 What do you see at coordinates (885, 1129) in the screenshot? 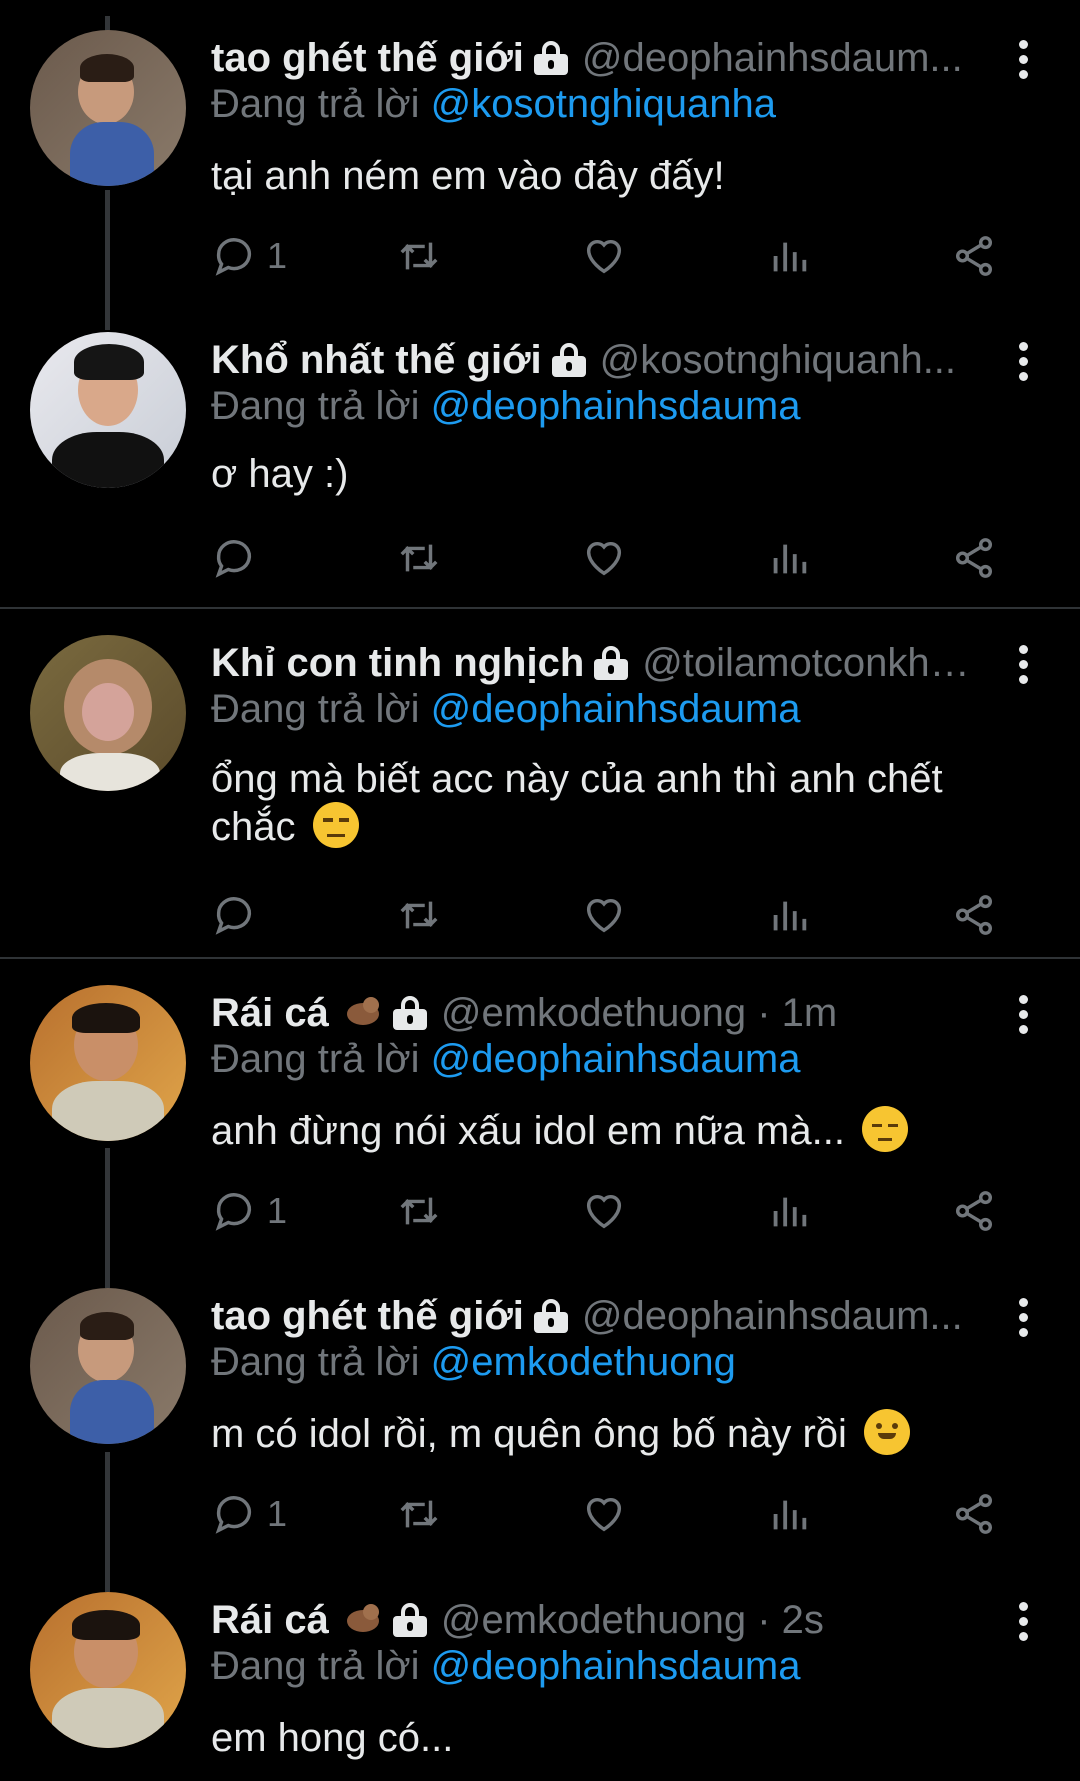
I see `pensive-face-emoji` at bounding box center [885, 1129].